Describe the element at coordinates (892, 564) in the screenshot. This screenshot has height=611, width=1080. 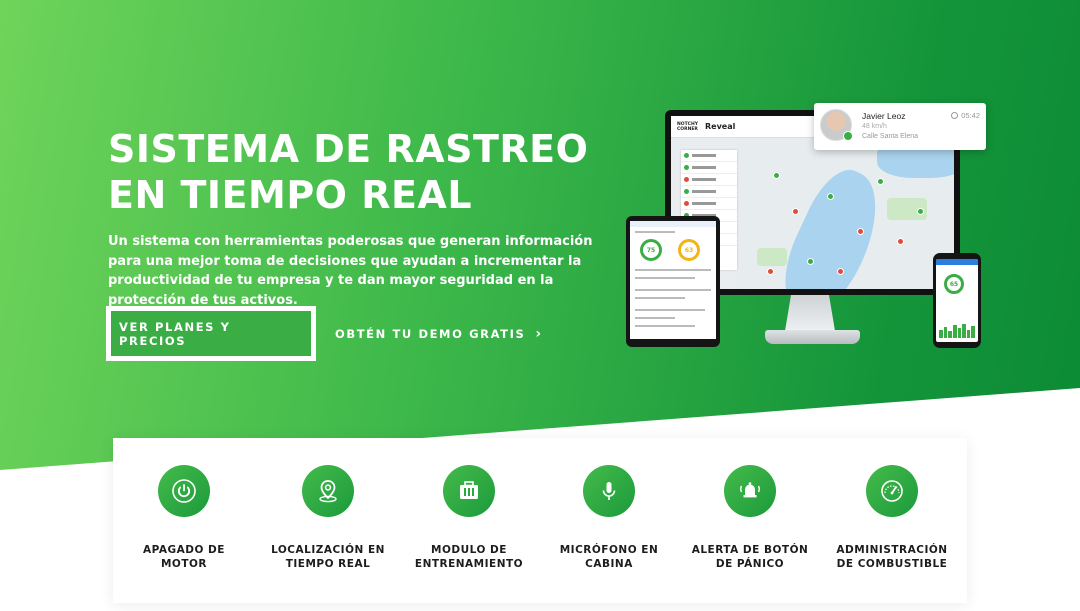
I see `feature-label-line2: DE COMBUSTIBLE` at that location.